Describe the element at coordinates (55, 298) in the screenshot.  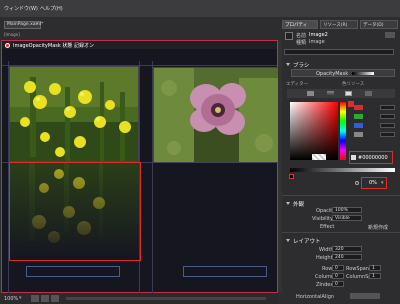
I see `guide-toggle-icon` at that location.